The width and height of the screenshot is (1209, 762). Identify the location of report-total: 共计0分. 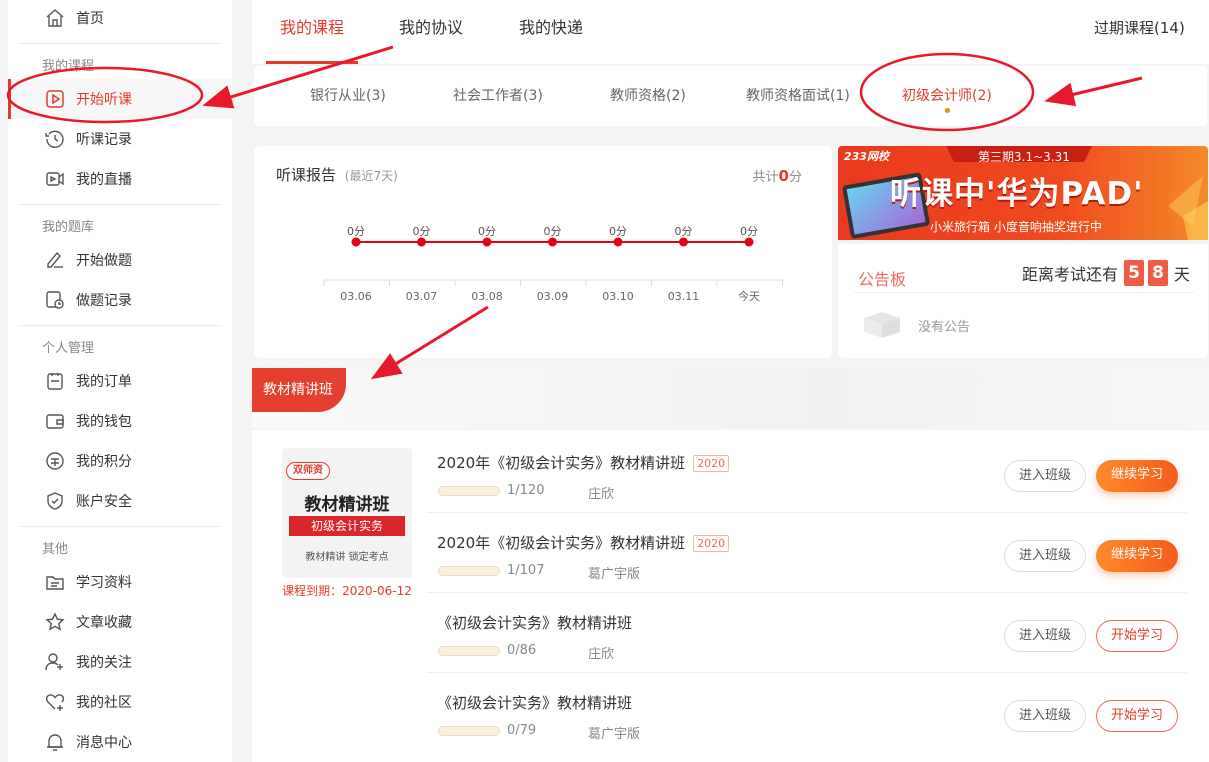
(777, 175).